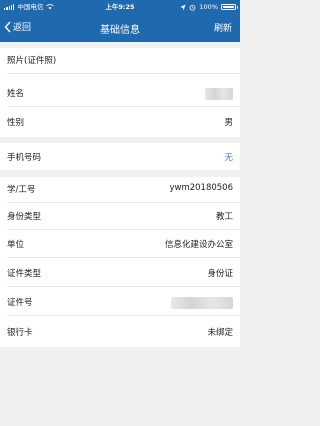 The image size is (320, 426). I want to click on phone-row: 手机号码 无, so click(120, 157).